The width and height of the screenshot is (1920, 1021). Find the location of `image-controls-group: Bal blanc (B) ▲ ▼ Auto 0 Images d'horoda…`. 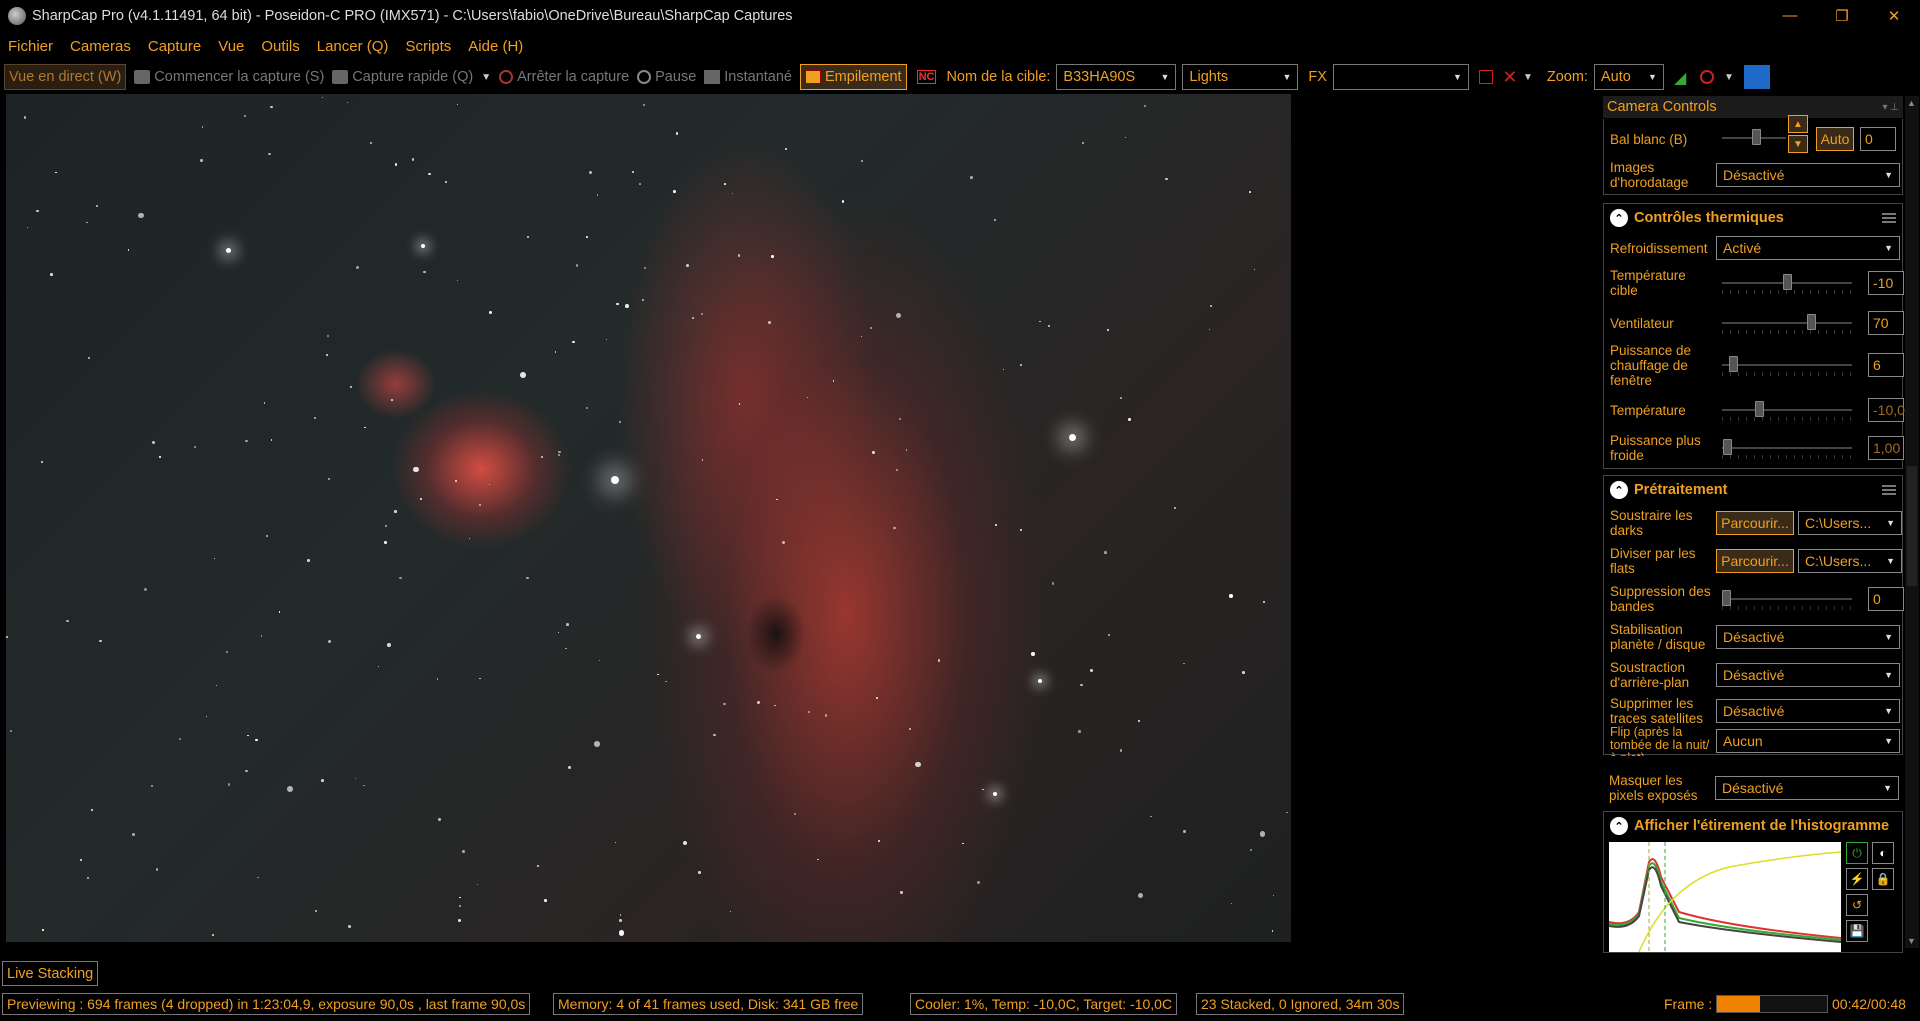

image-controls-group: Bal blanc (B) ▲ ▼ Auto 0 Images d'horoda… is located at coordinates (1753, 155).